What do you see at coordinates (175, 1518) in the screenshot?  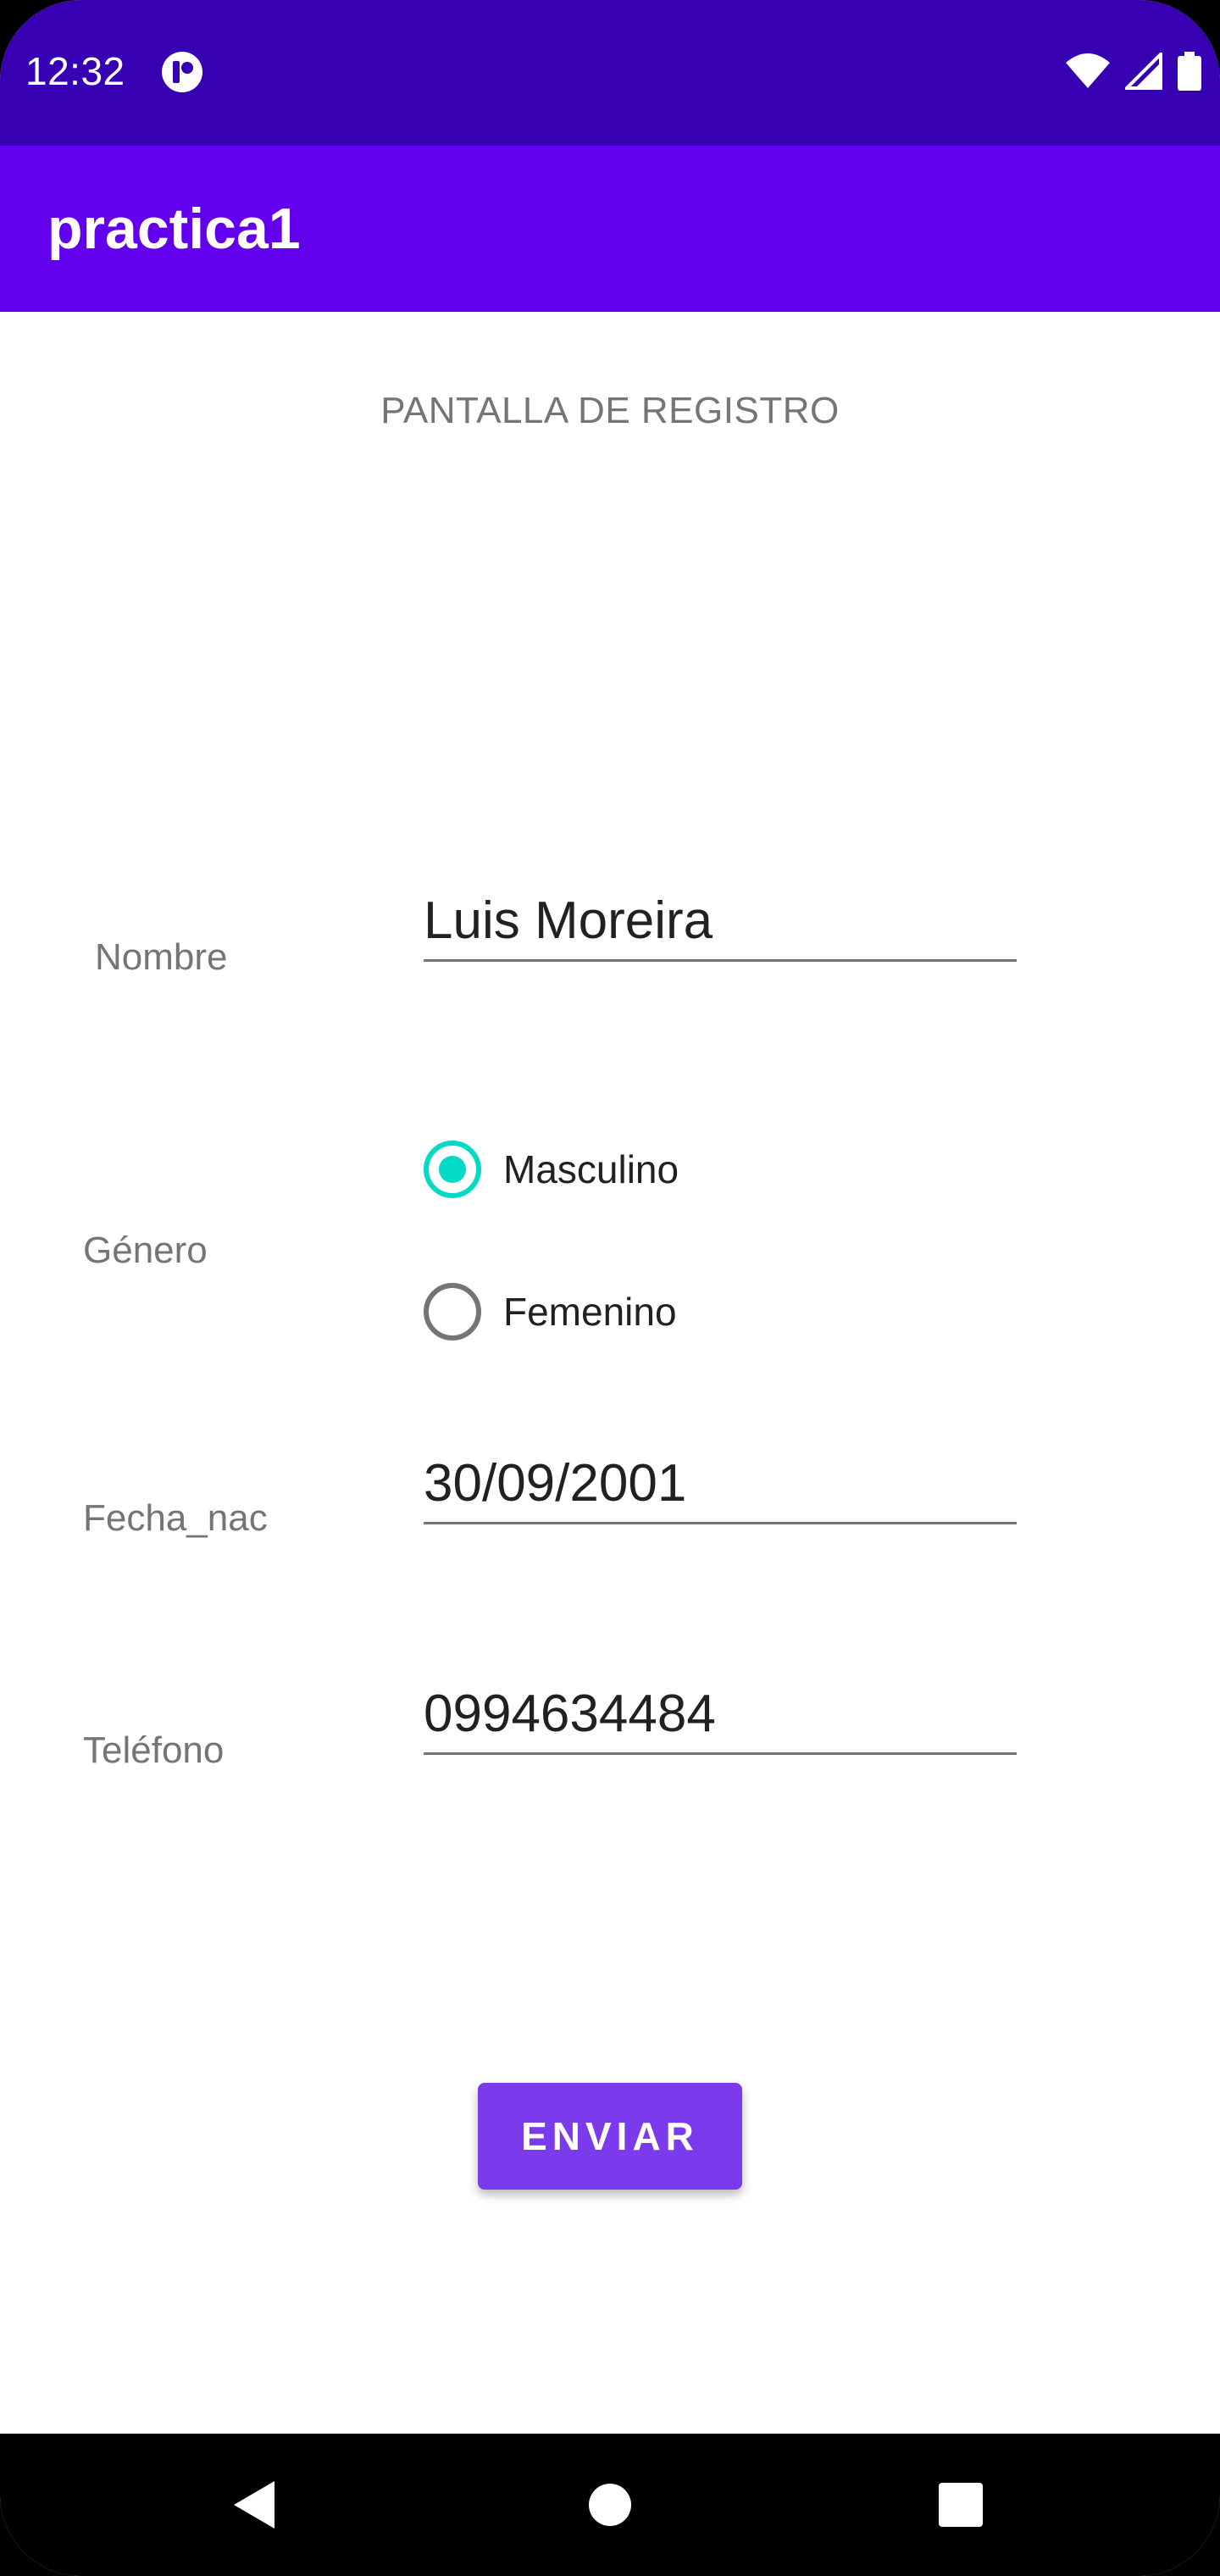 I see `birthdate-label: Fecha_nac` at bounding box center [175, 1518].